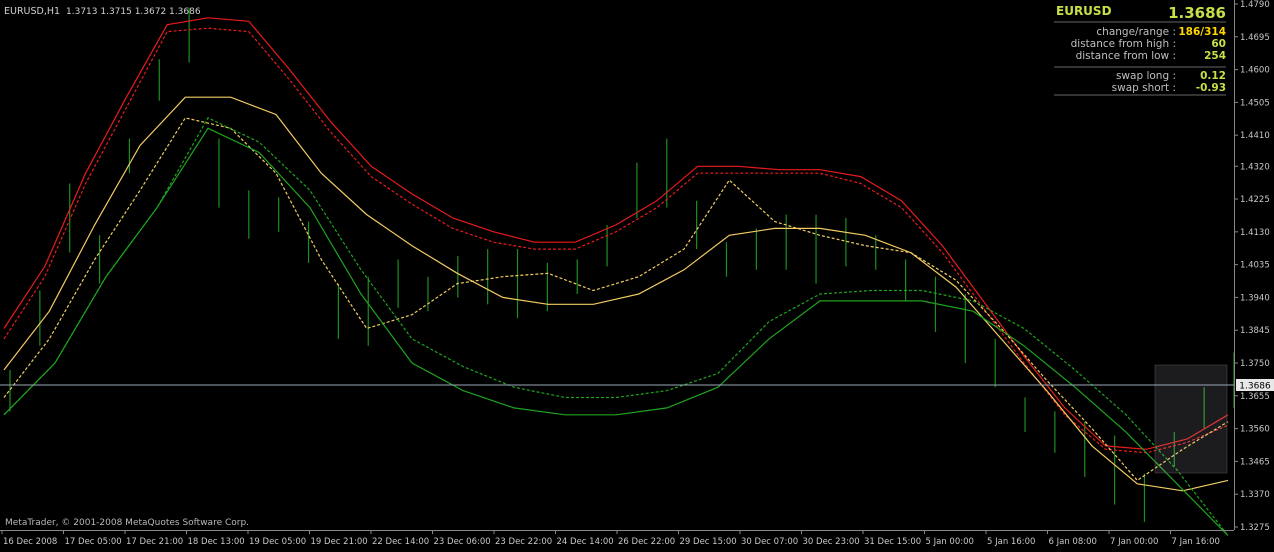 Image resolution: width=1274 pixels, height=552 pixels. Describe the element at coordinates (523, 542) in the screenshot. I see `time-tick-label: 23 Dec 22:00` at that location.